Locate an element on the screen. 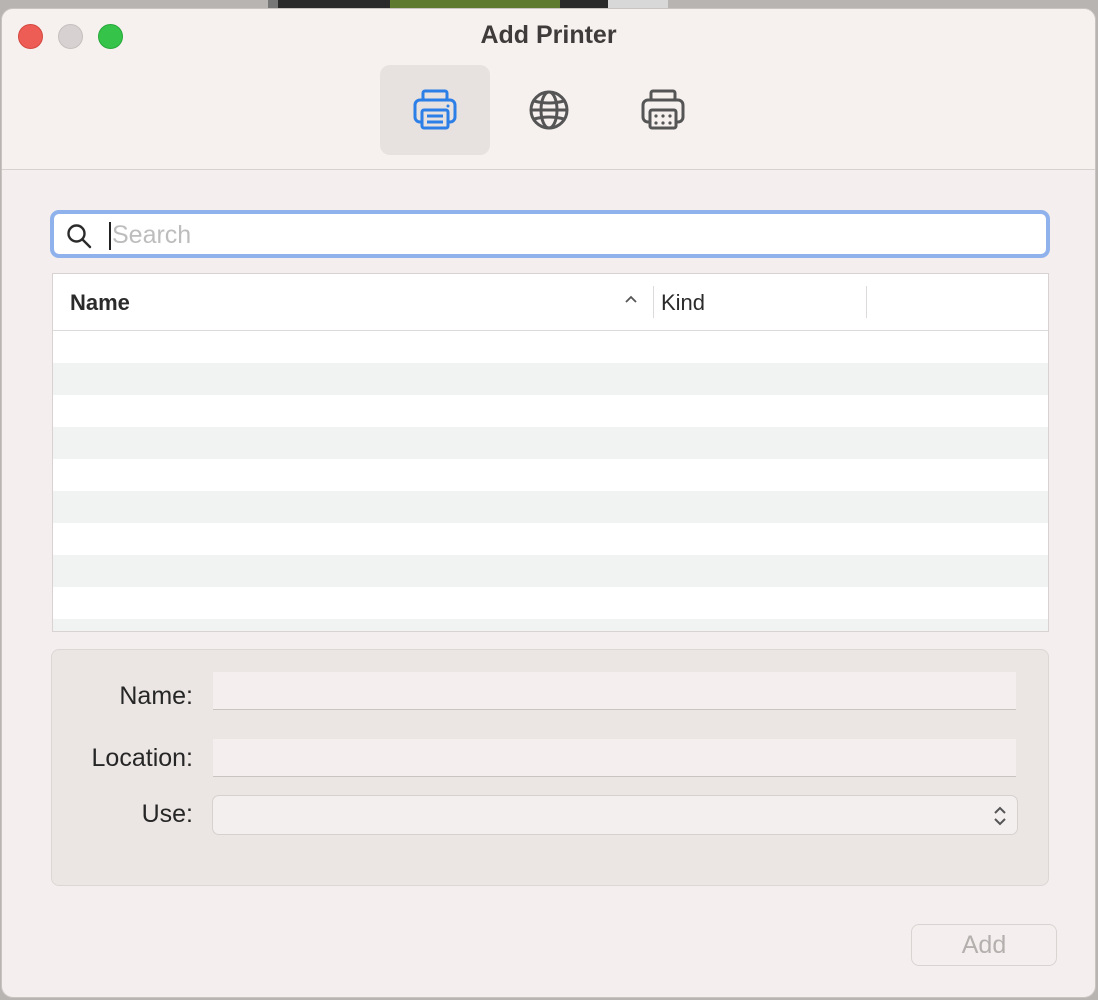 The width and height of the screenshot is (1098, 1000). search-field is located at coordinates (550, 234).